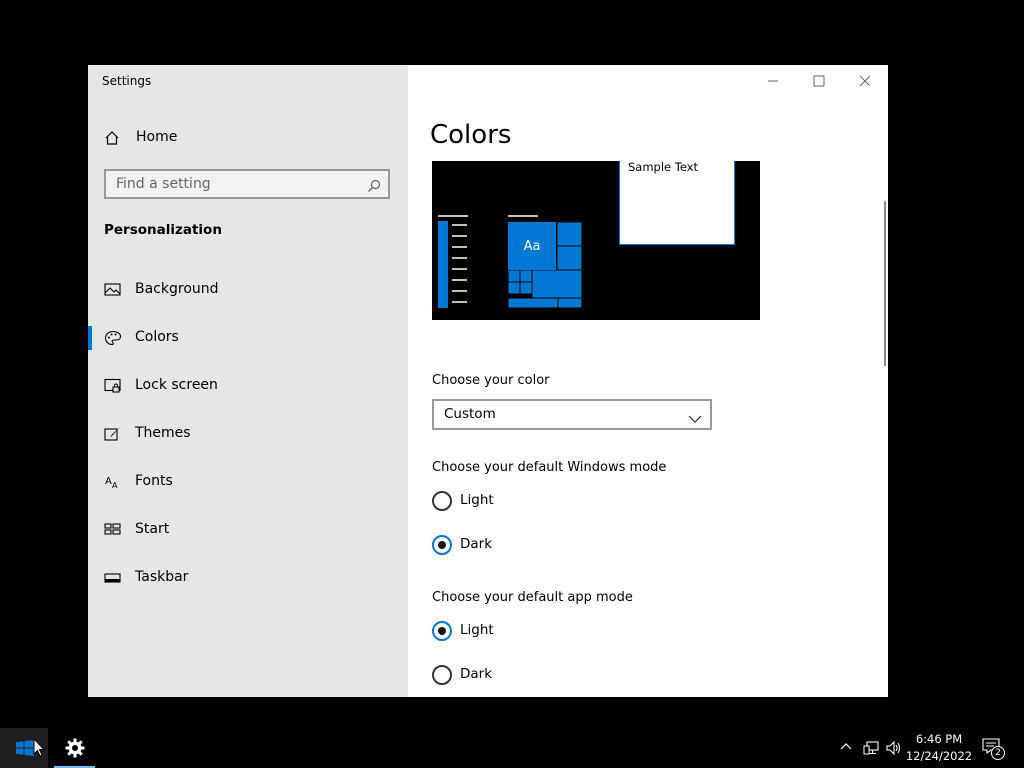 Image resolution: width=1024 pixels, height=768 pixels. Describe the element at coordinates (113, 338) in the screenshot. I see `palette-icon` at that location.